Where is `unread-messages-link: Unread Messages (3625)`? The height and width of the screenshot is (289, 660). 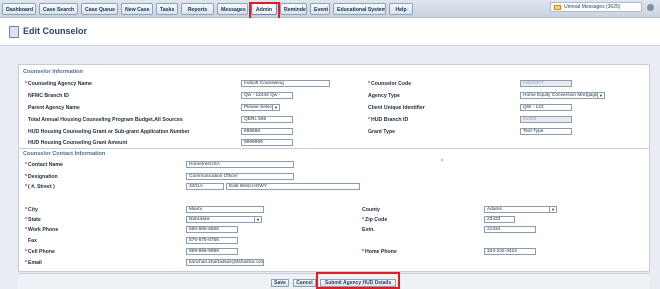 unread-messages-link: Unread Messages (3625) is located at coordinates (596, 7).